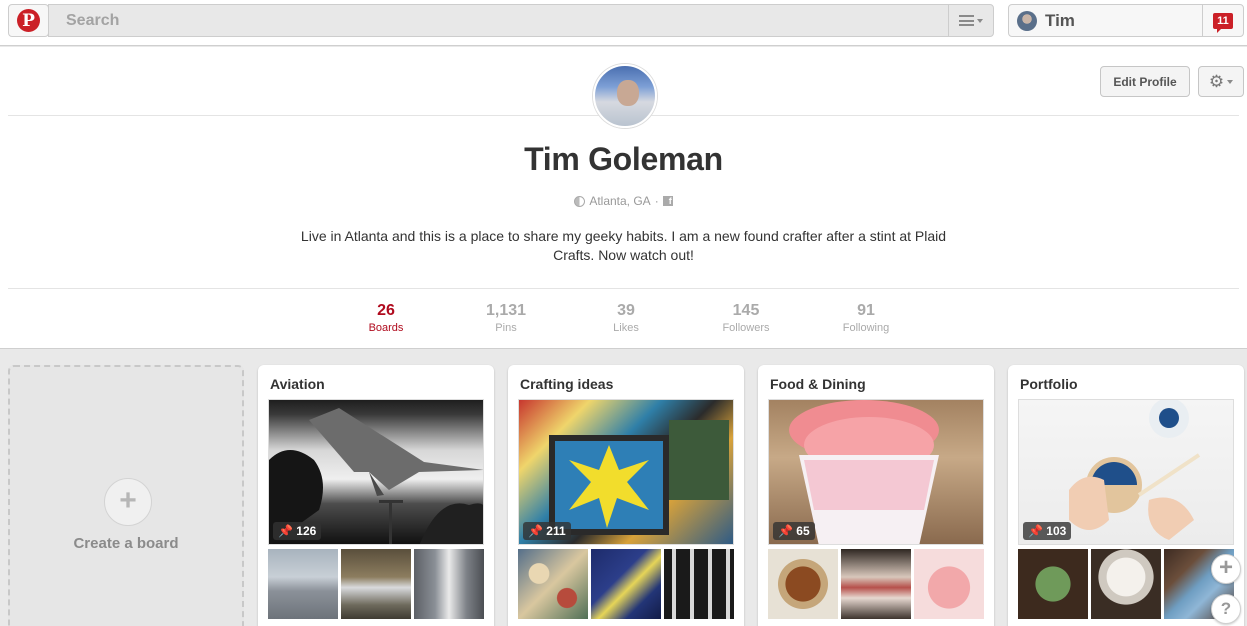  What do you see at coordinates (1047, 531) in the screenshot?
I see `pin-count-badge: 📌 103` at bounding box center [1047, 531].